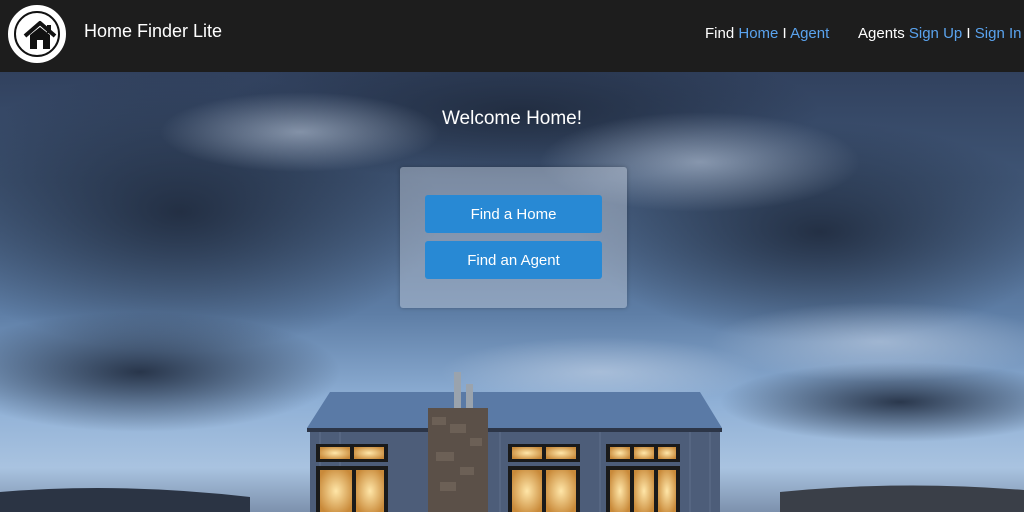 The image size is (1024, 512). I want to click on find-home-button: Find a Home, so click(513, 214).